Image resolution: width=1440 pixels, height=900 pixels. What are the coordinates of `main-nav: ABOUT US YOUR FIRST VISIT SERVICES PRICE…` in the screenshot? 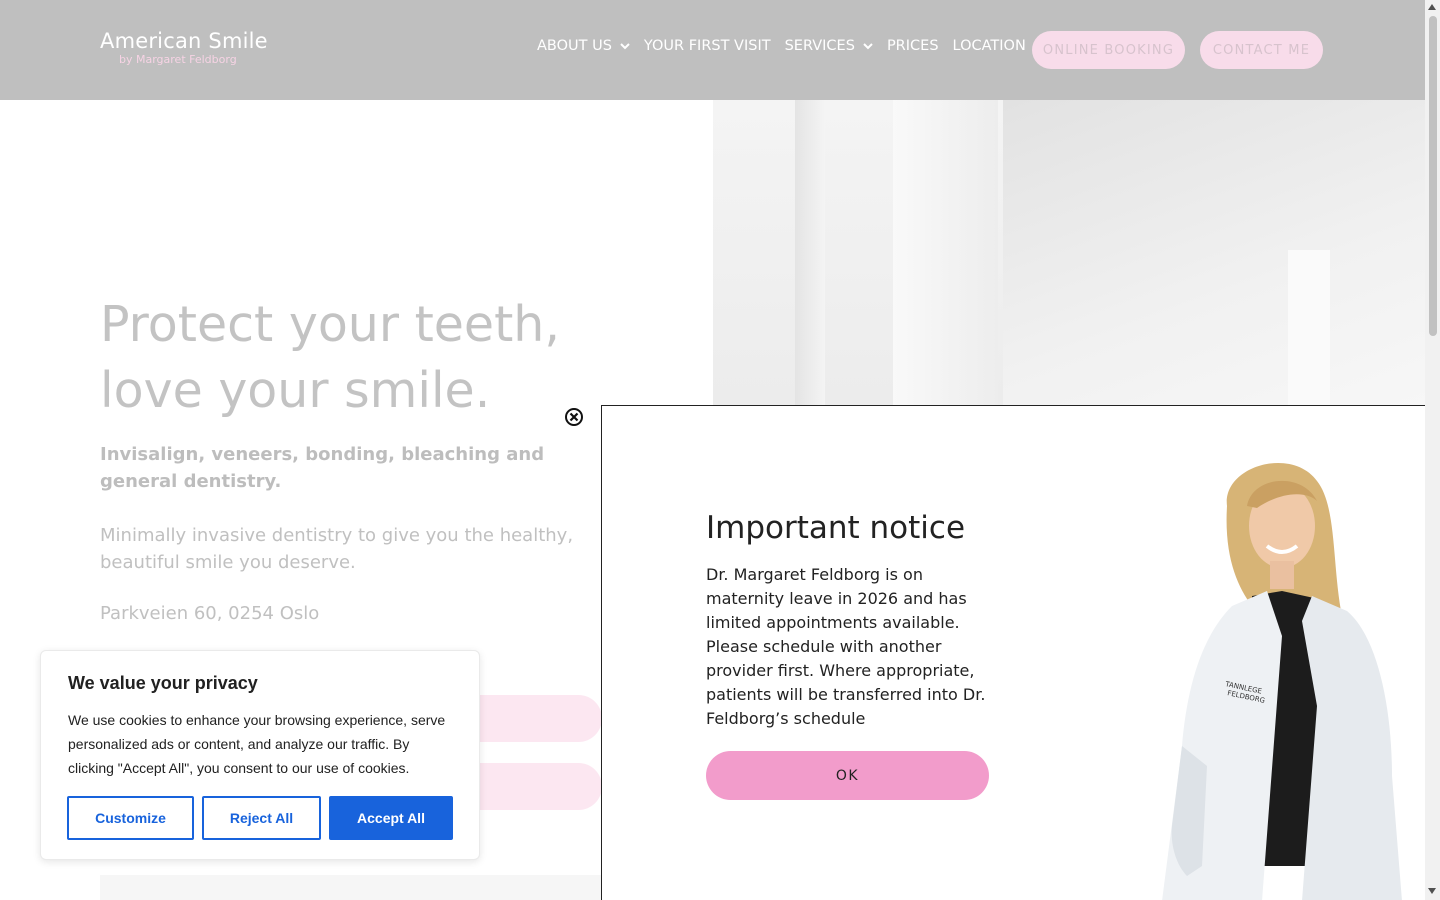 It's located at (788, 46).